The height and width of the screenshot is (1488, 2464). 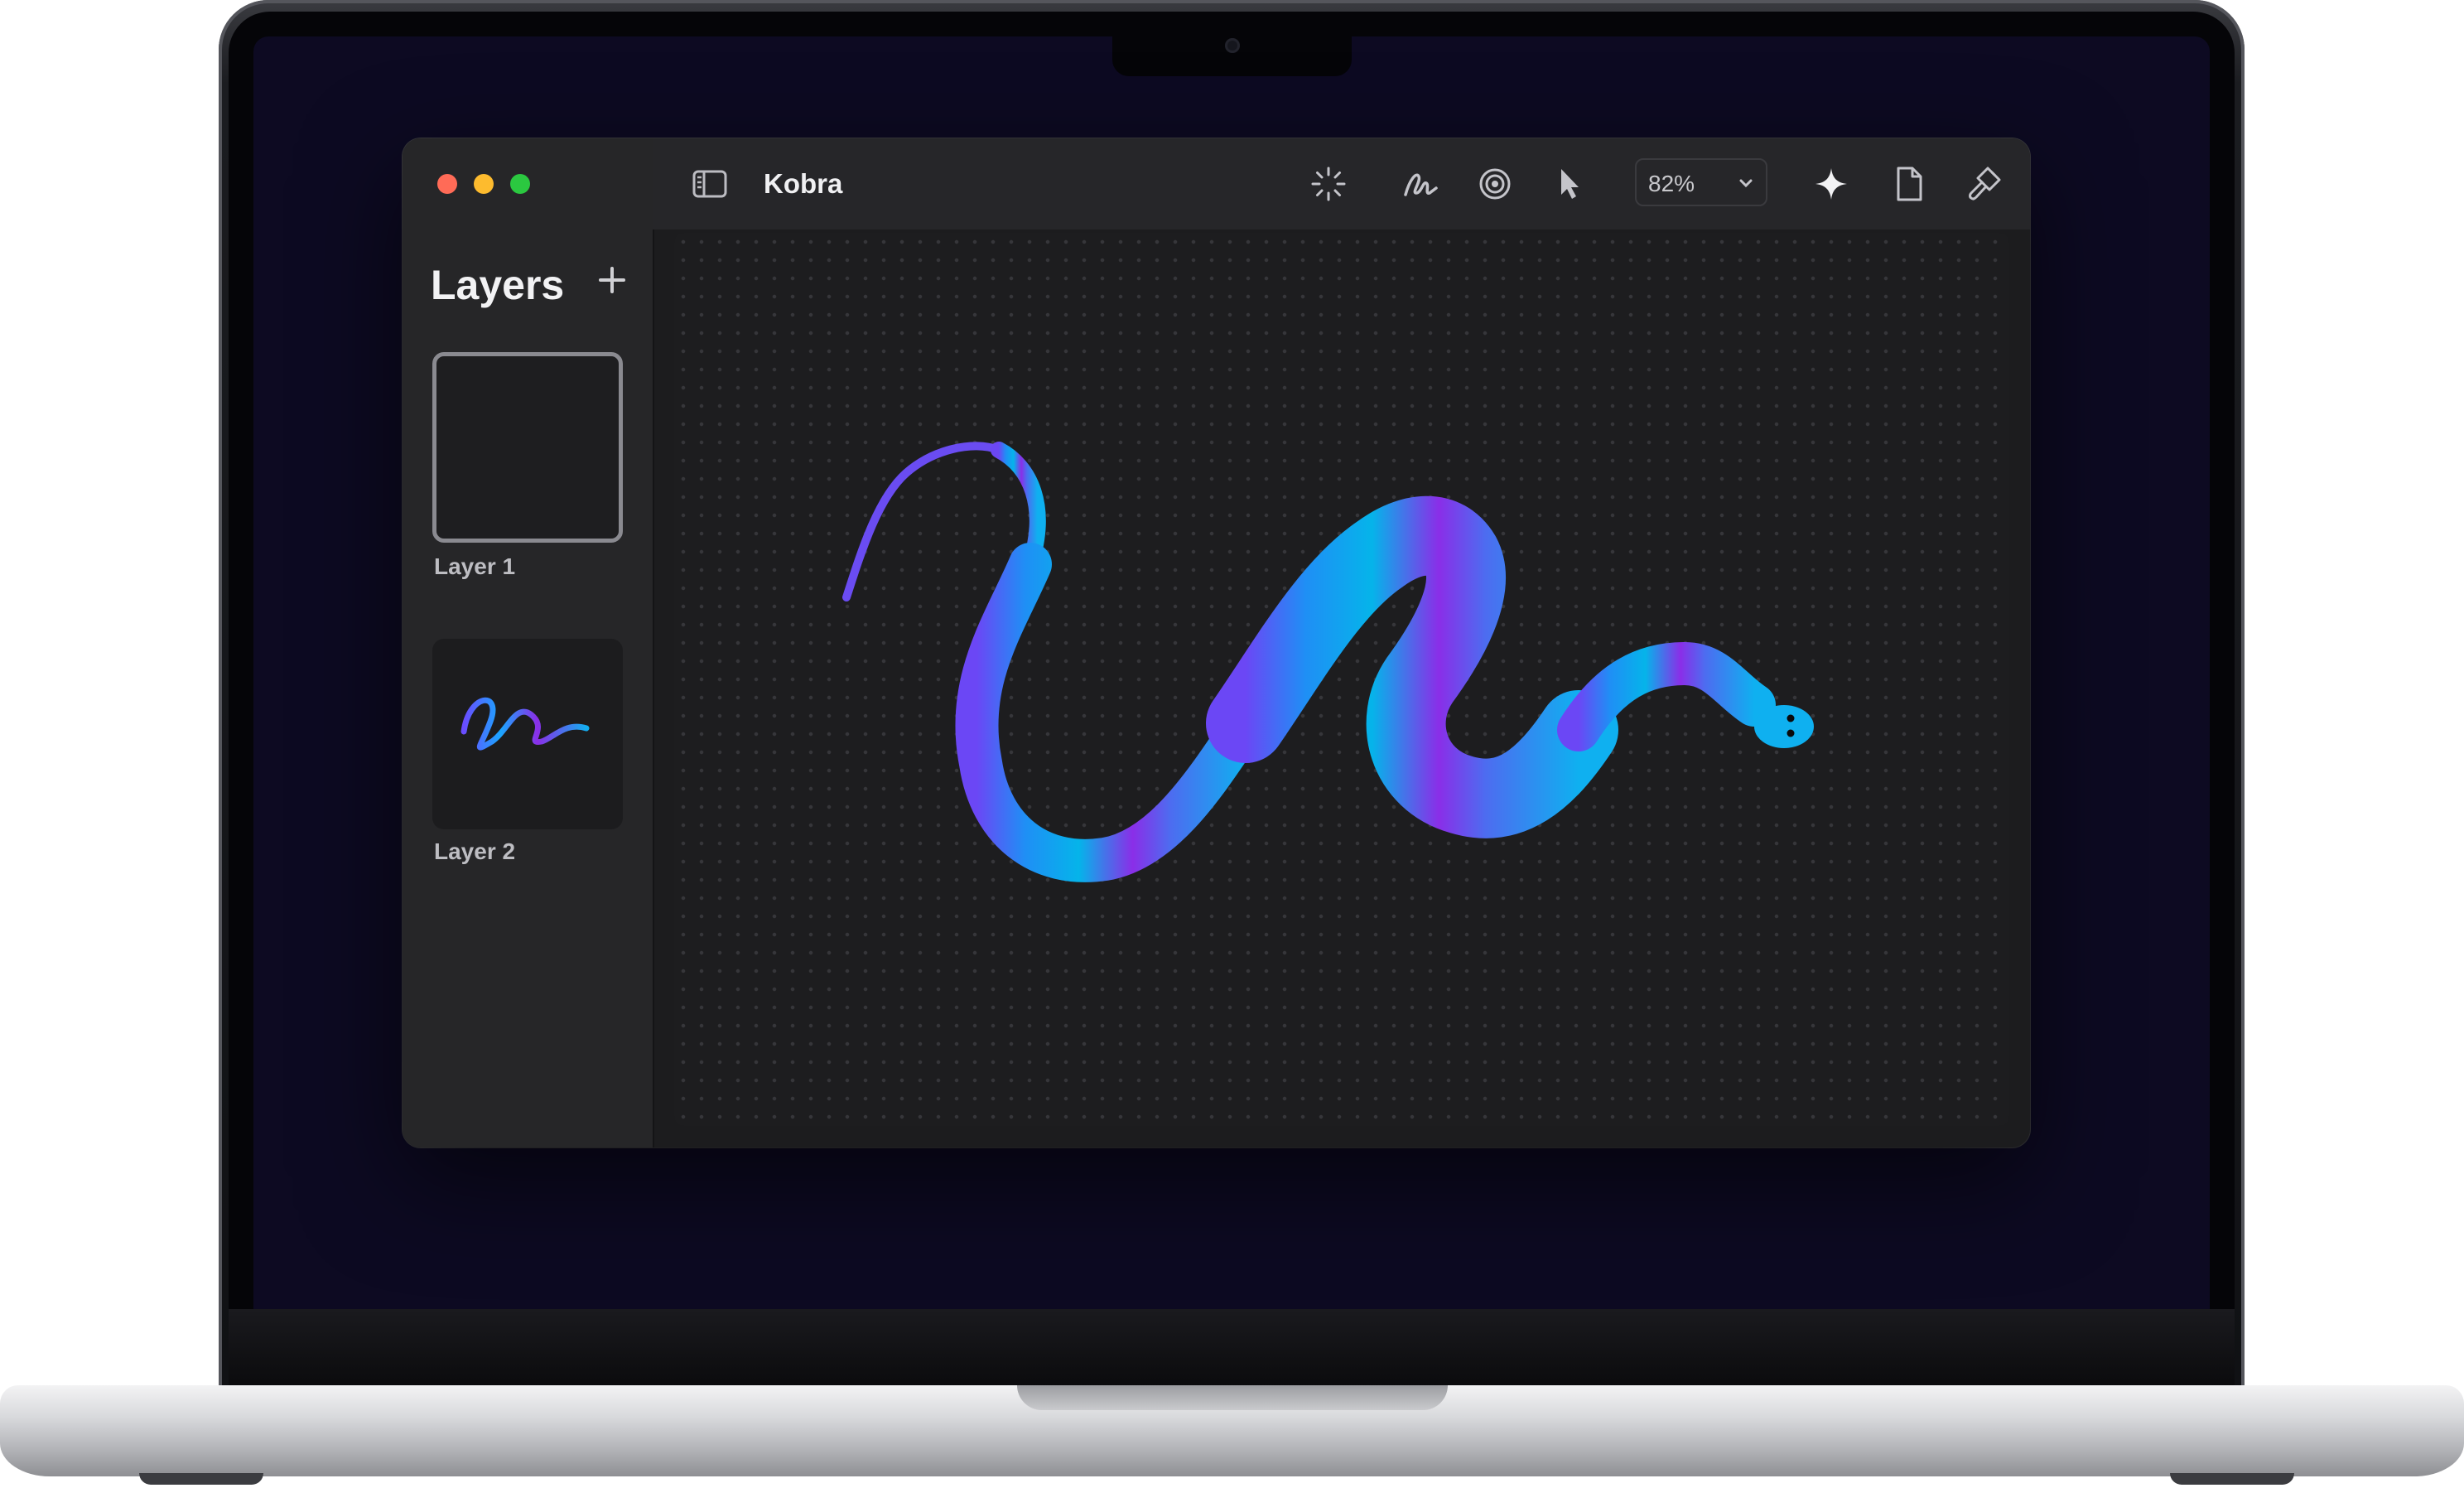 I want to click on spinner-icon, so click(x=1328, y=184).